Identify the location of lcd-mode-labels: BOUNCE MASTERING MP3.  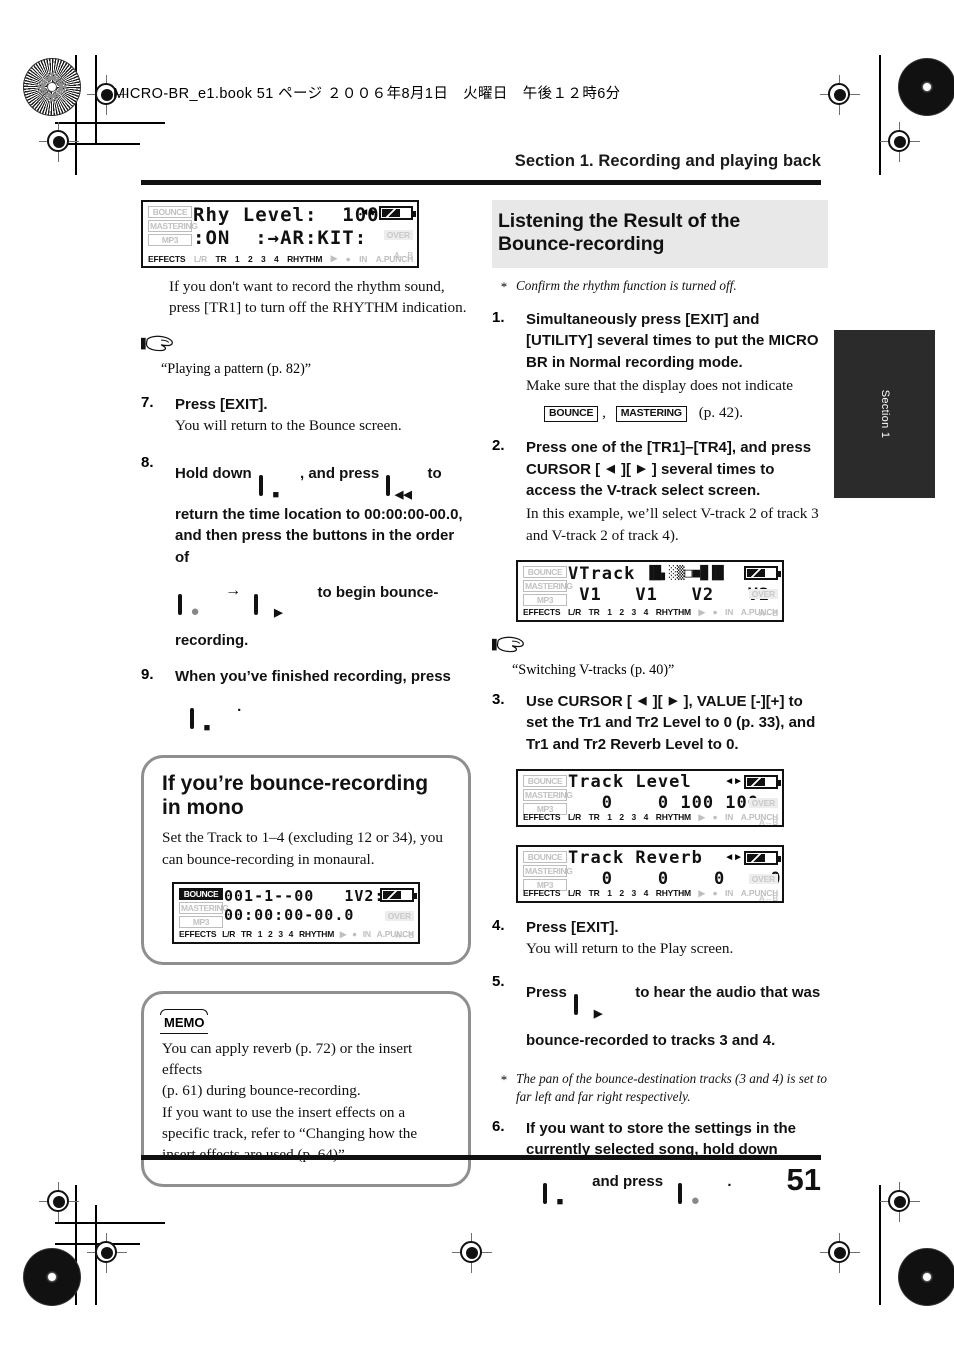
(204, 908).